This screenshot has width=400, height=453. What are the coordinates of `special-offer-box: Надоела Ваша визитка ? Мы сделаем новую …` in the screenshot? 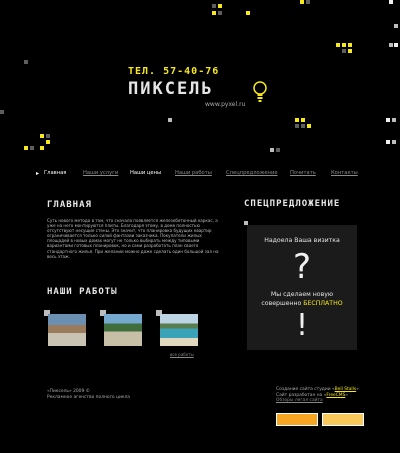 It's located at (302, 287).